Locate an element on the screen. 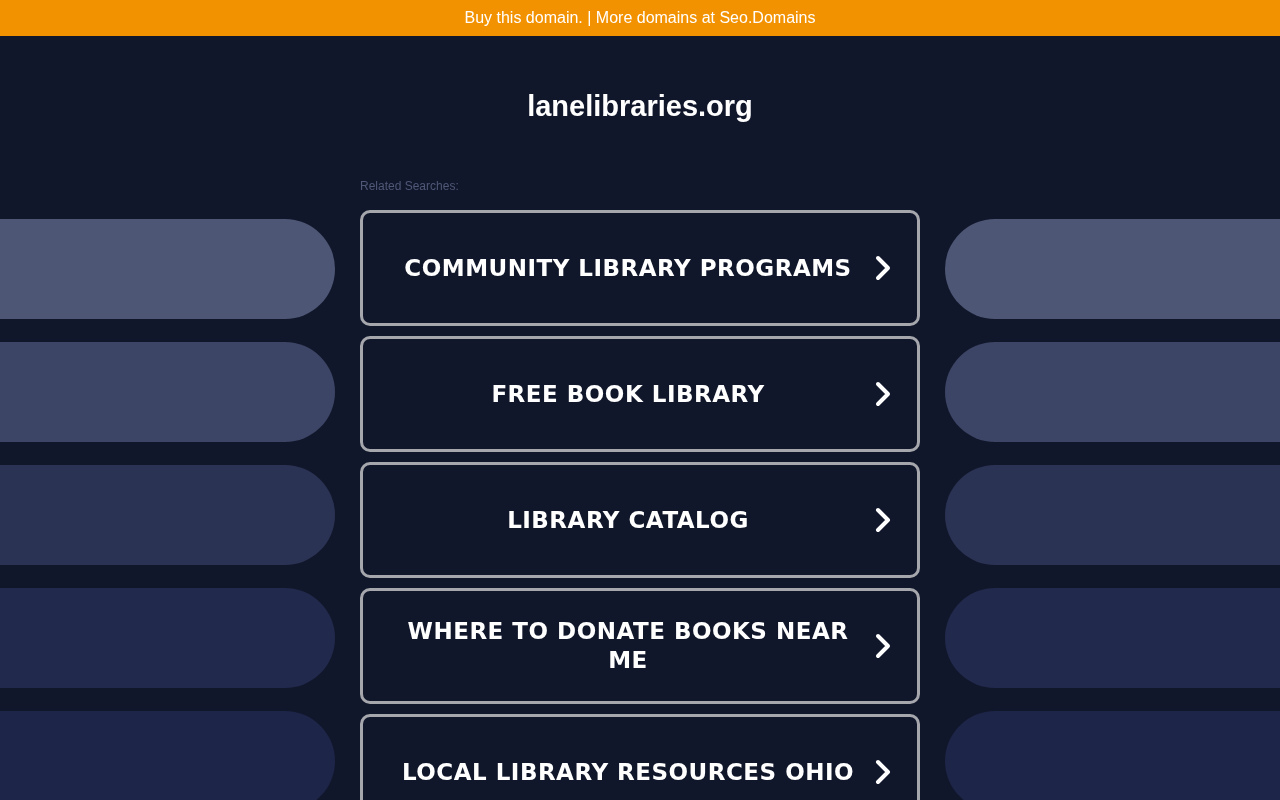 This screenshot has width=1280, height=800. search-link: LIBRARY CATALOG is located at coordinates (640, 520).